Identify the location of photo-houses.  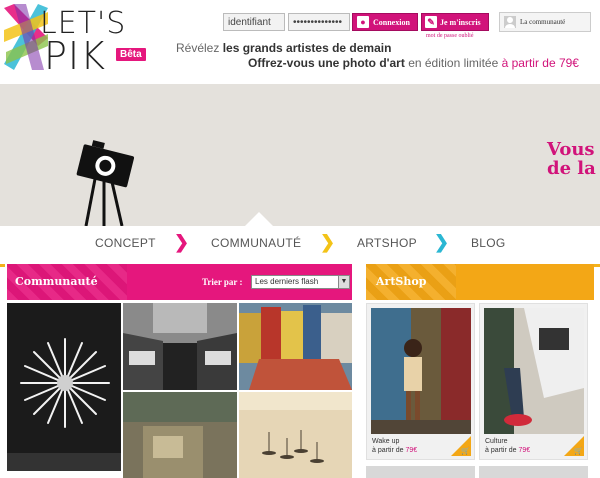
(295, 346).